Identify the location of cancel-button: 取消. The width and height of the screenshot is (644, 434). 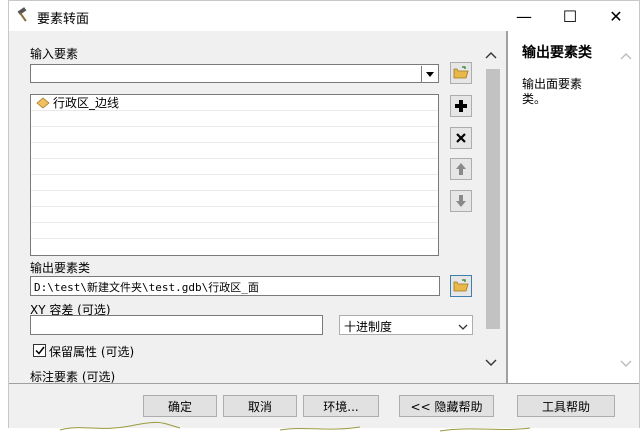
(260, 406).